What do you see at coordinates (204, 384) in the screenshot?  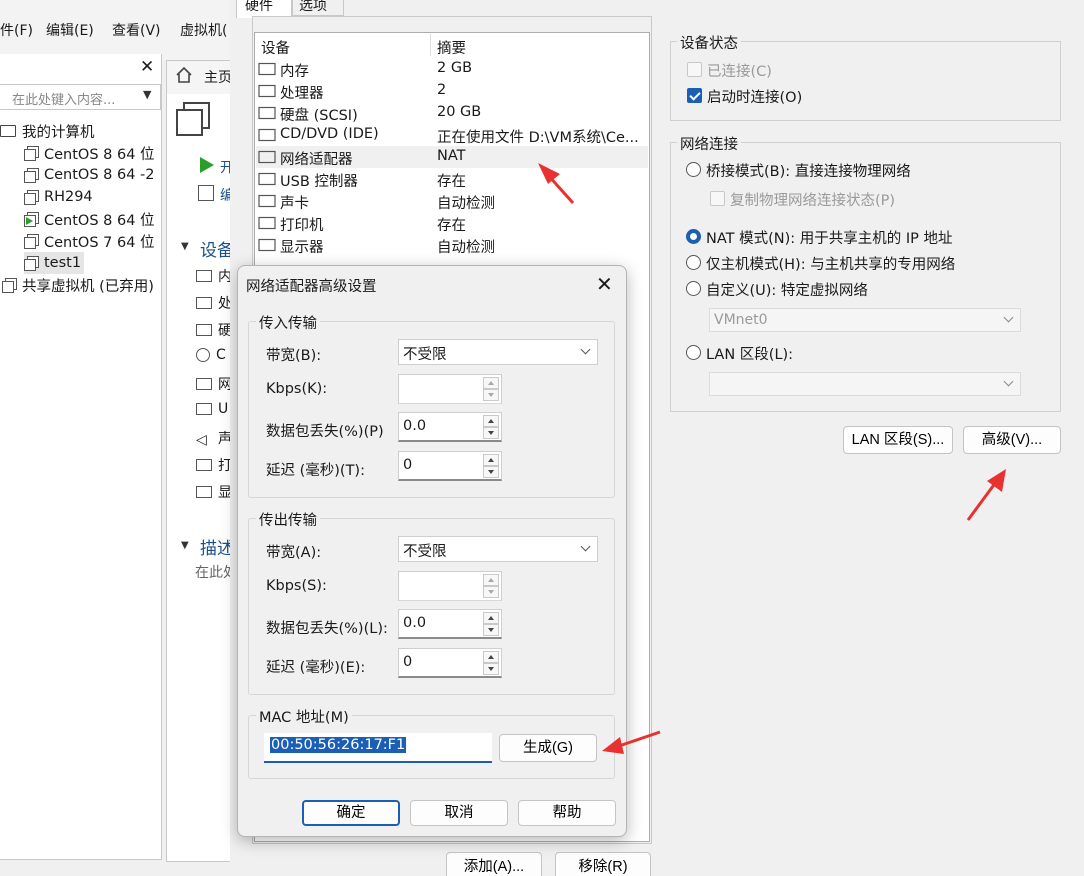 I see `network-icon` at bounding box center [204, 384].